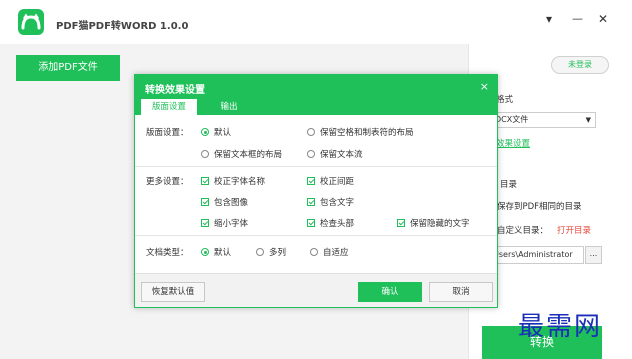 The image size is (632, 359). Describe the element at coordinates (539, 206) in the screenshot. I see `save-same-dir-option: 保存到PDF相同的目录` at that location.